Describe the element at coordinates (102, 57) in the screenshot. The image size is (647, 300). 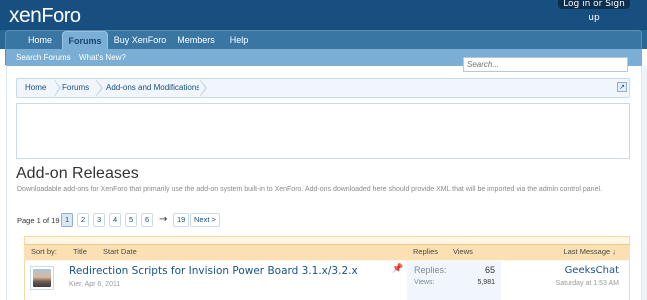
I see `sub-link-whats-new: What's New?` at that location.